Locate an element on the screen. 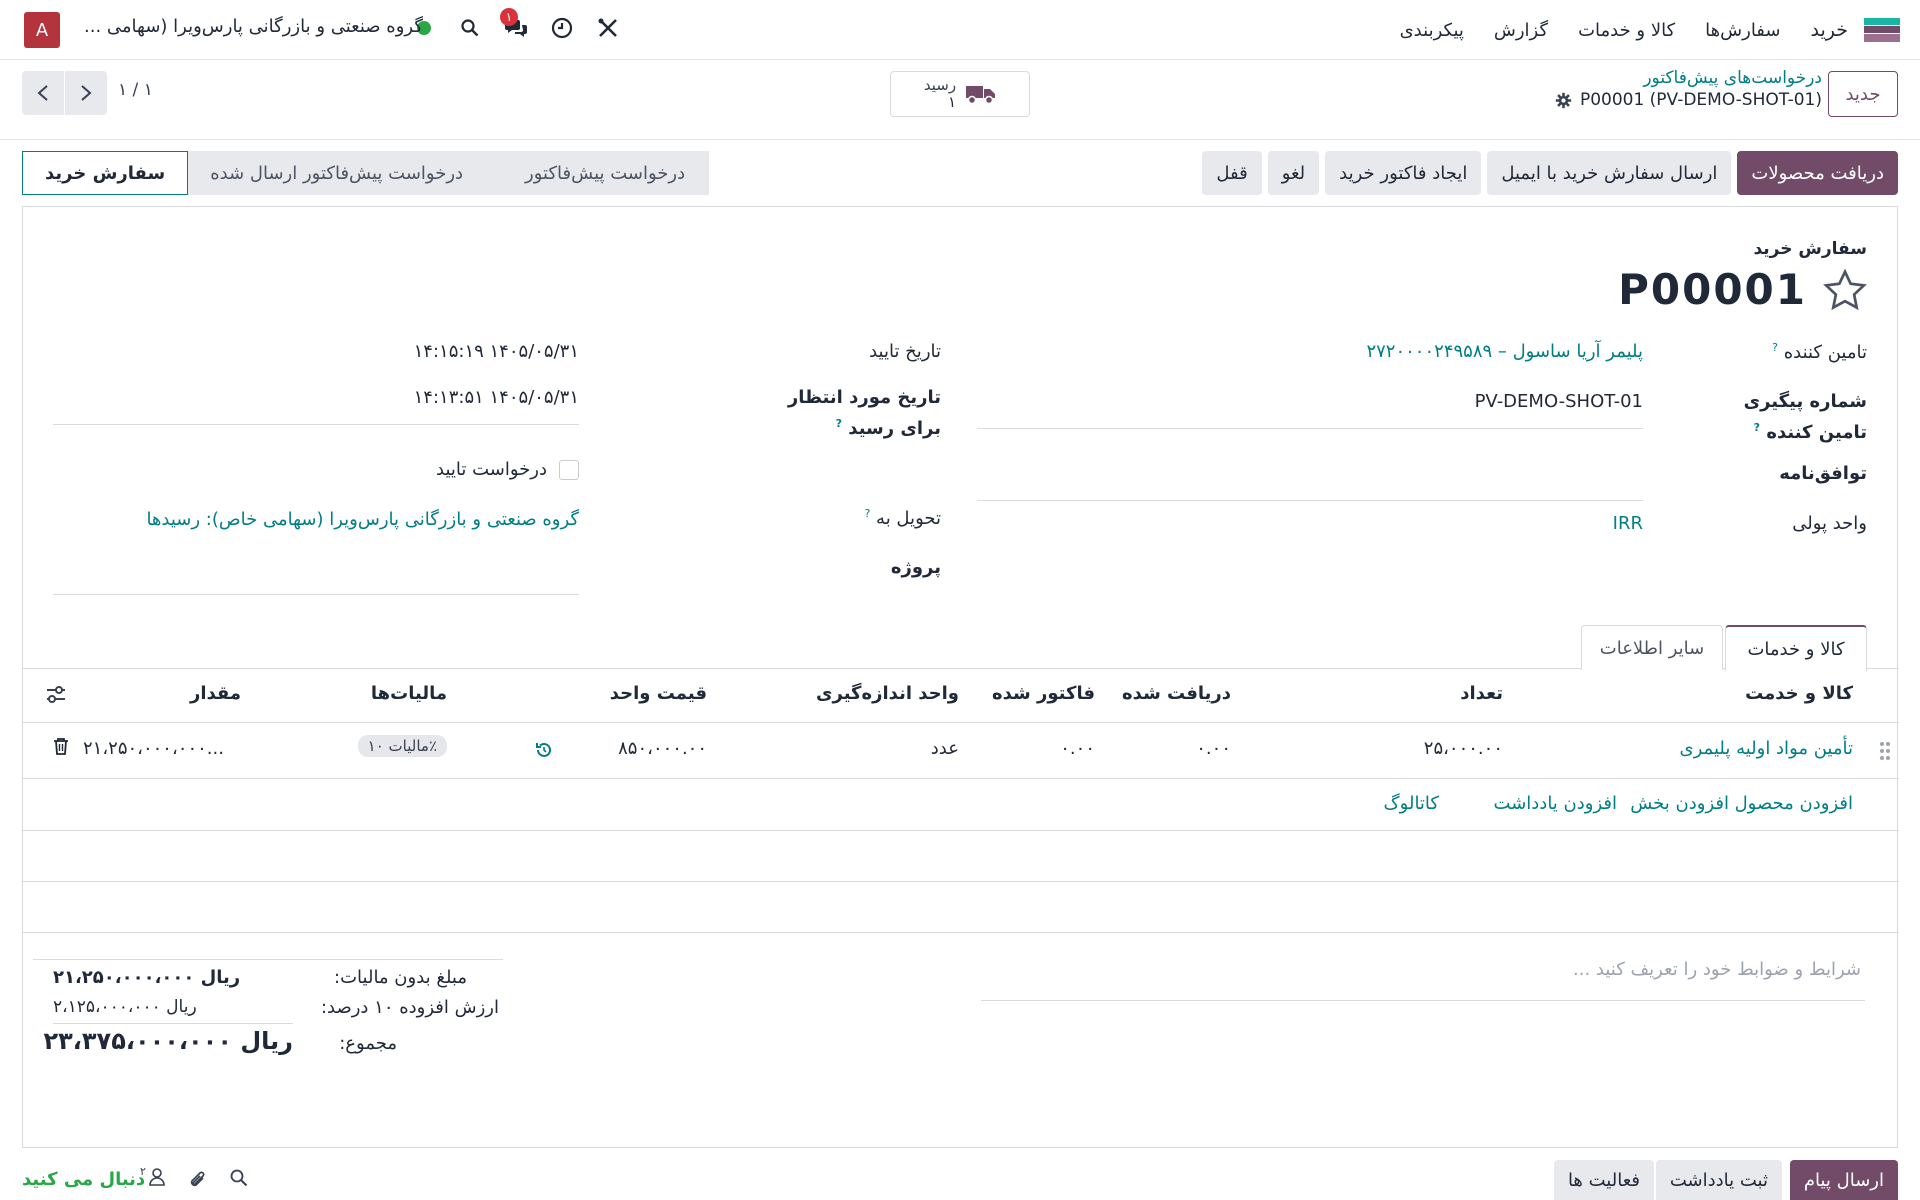 The image size is (1920, 1200). optional-columns-icon is located at coordinates (56, 695).